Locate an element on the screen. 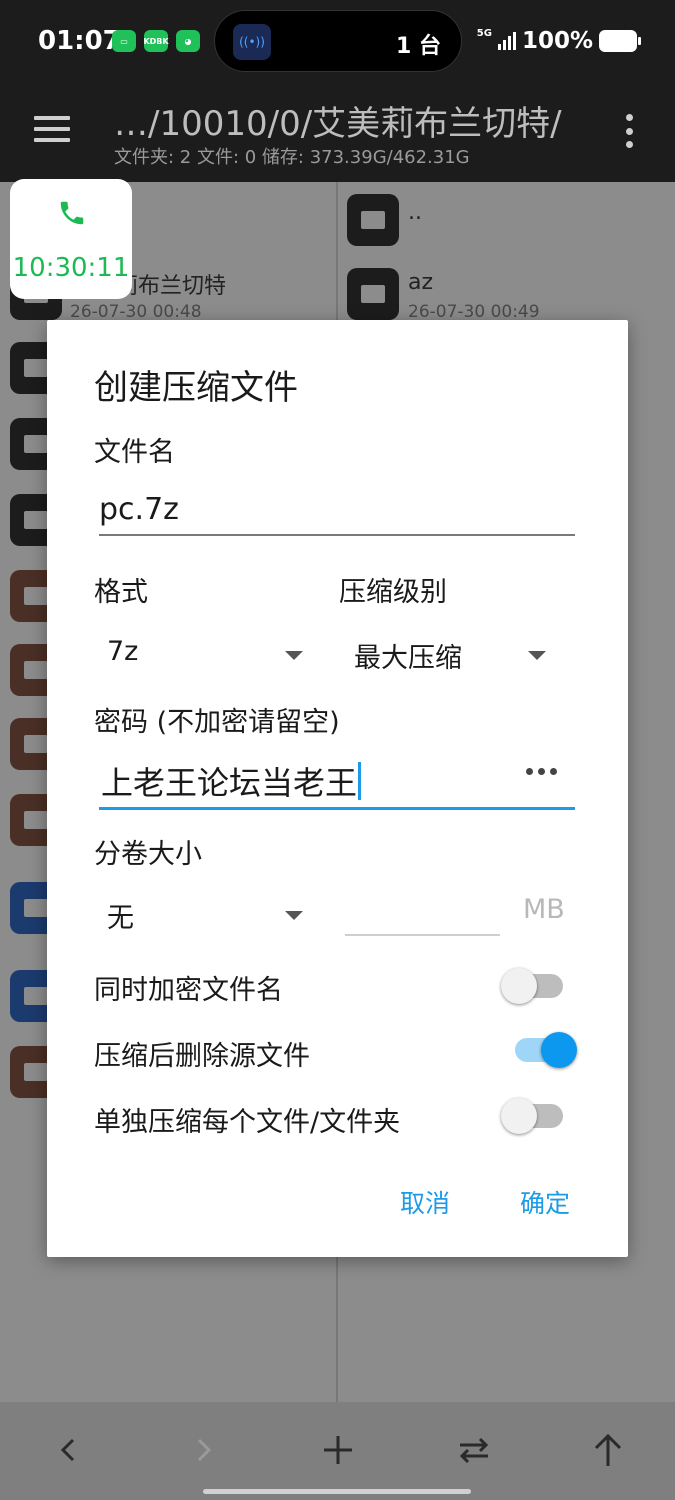 This screenshot has height=1500, width=675. broadcast-icon: ((•)) is located at coordinates (252, 42).